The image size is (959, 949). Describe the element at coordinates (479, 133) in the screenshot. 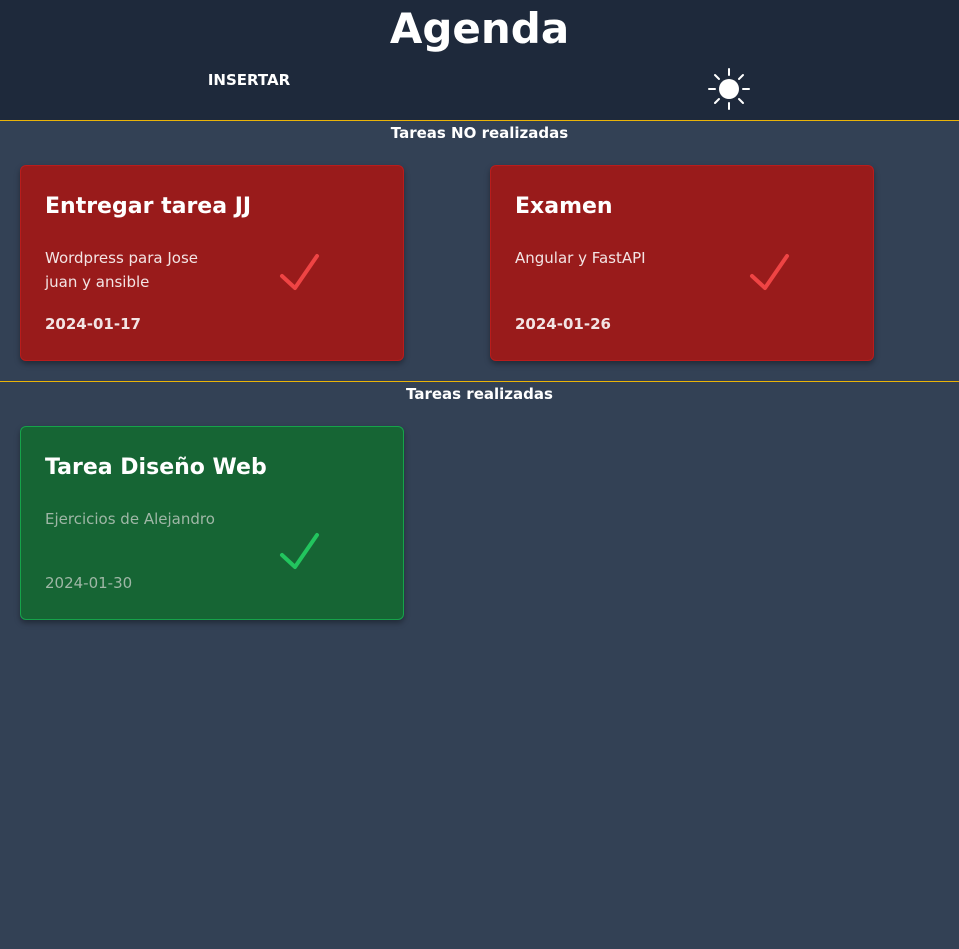

I see `pending-section-title: Tareas NO realizadas` at that location.